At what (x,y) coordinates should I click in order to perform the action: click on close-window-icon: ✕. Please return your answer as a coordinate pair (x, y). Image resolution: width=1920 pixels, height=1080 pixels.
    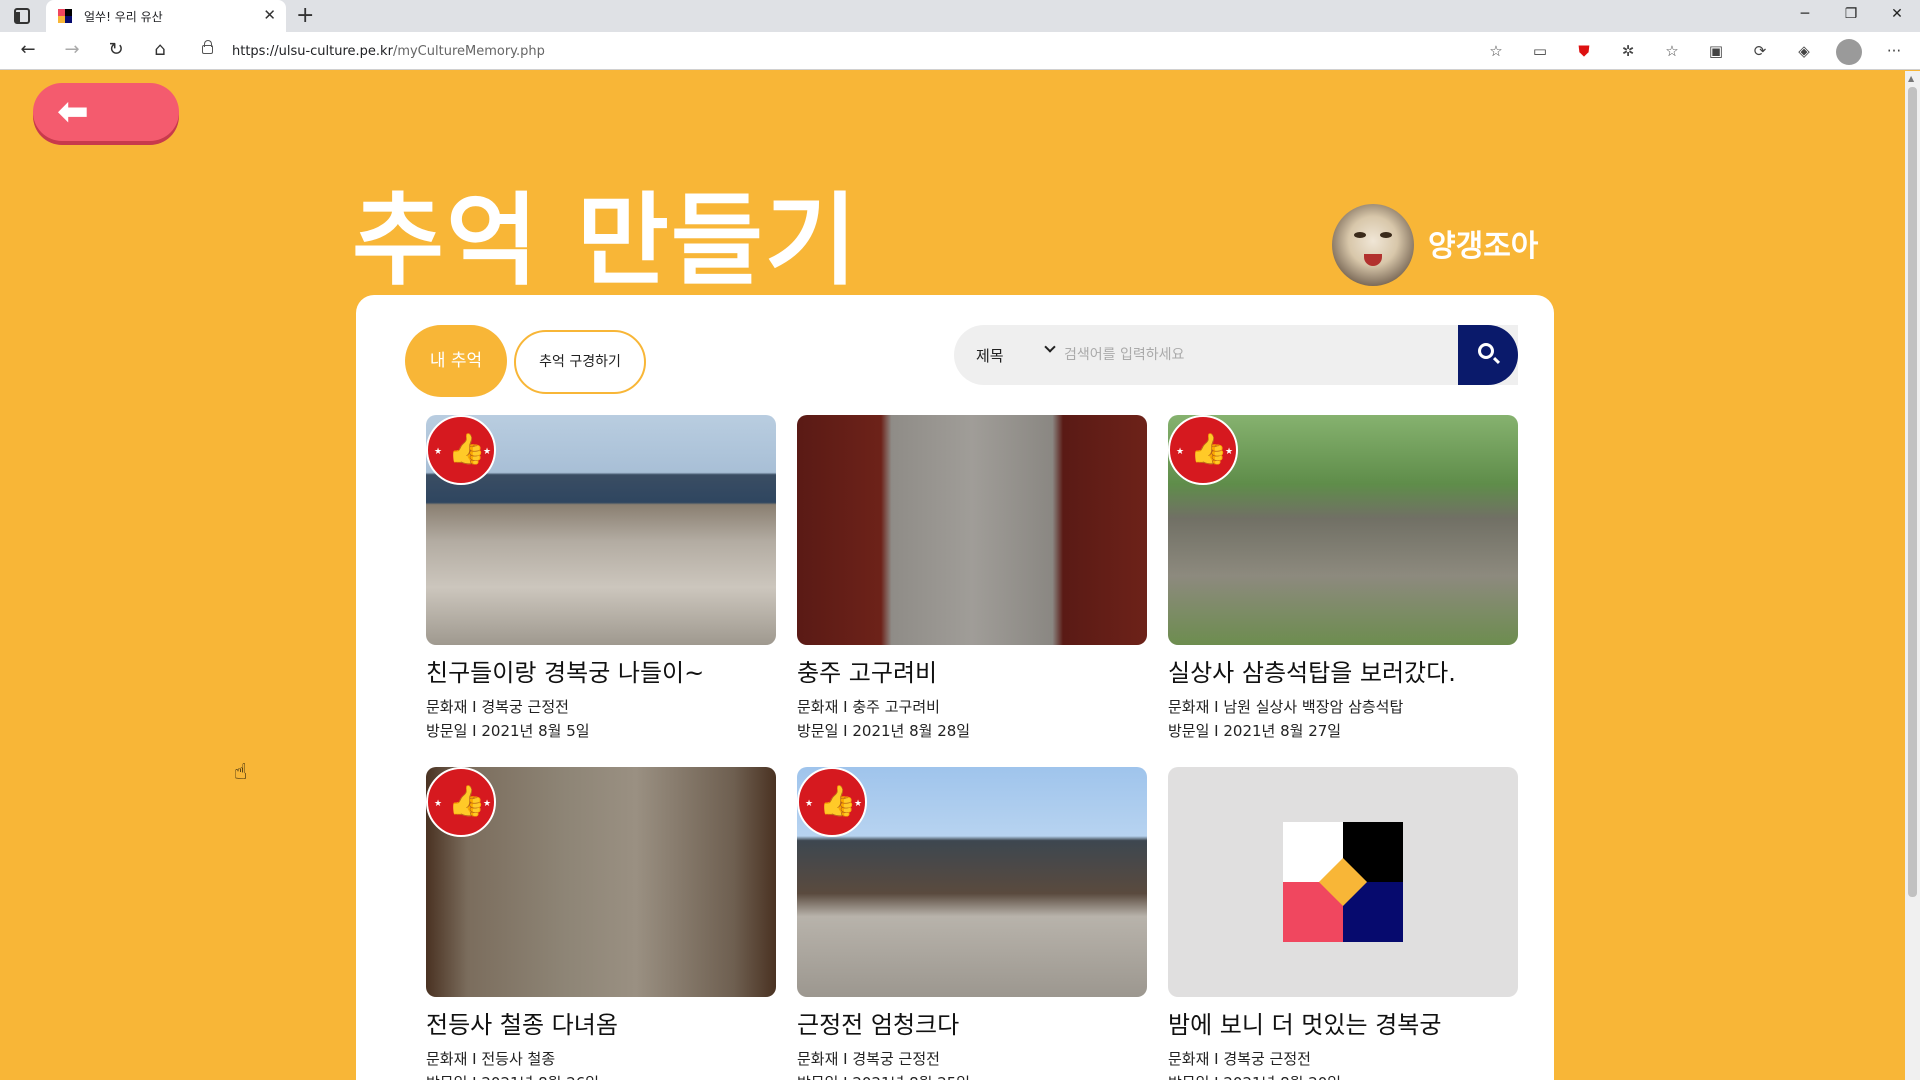
    Looking at the image, I should click on (1897, 16).